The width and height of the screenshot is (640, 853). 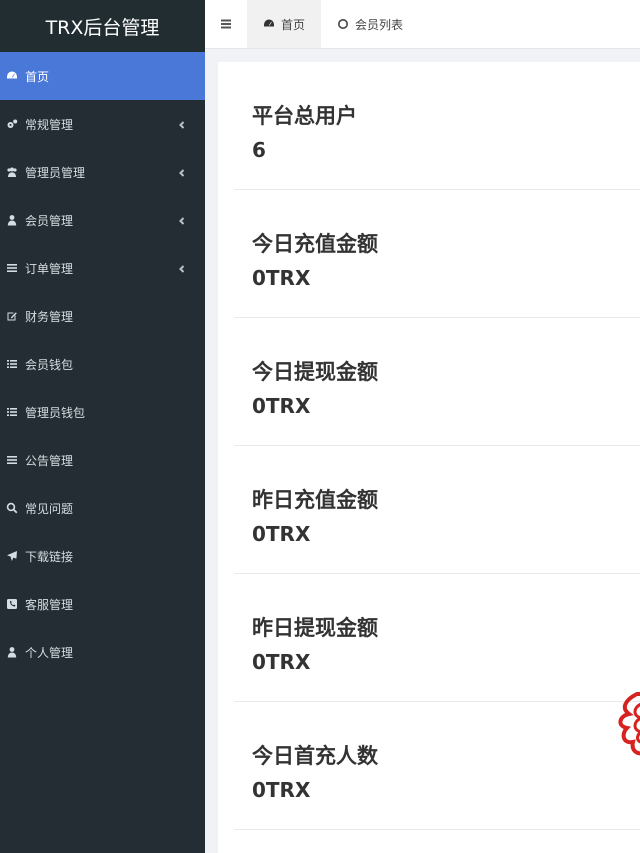 I want to click on circle-icon, so click(x=343, y=24).